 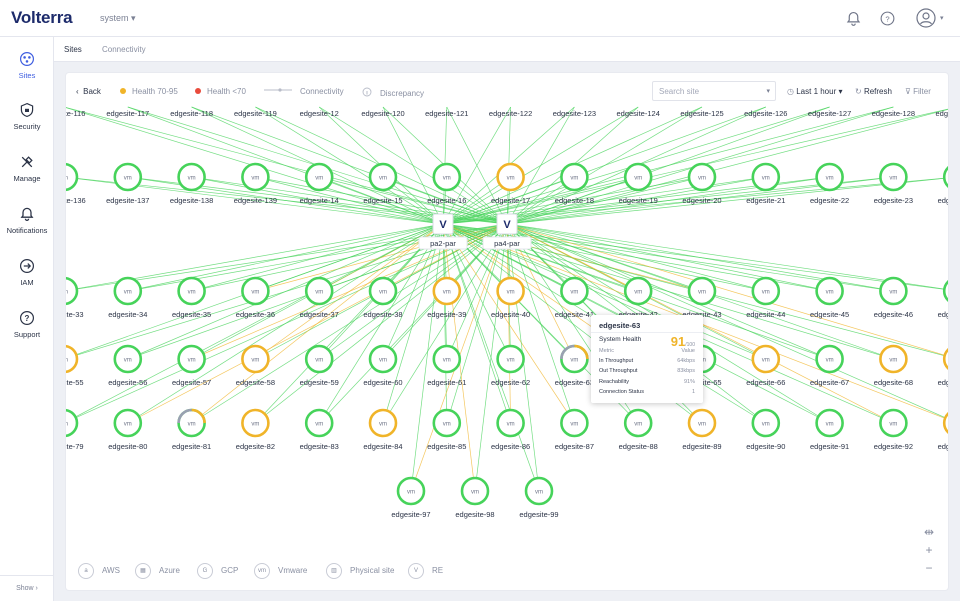 I want to click on site-label: edgesite-125, so click(x=701, y=113).